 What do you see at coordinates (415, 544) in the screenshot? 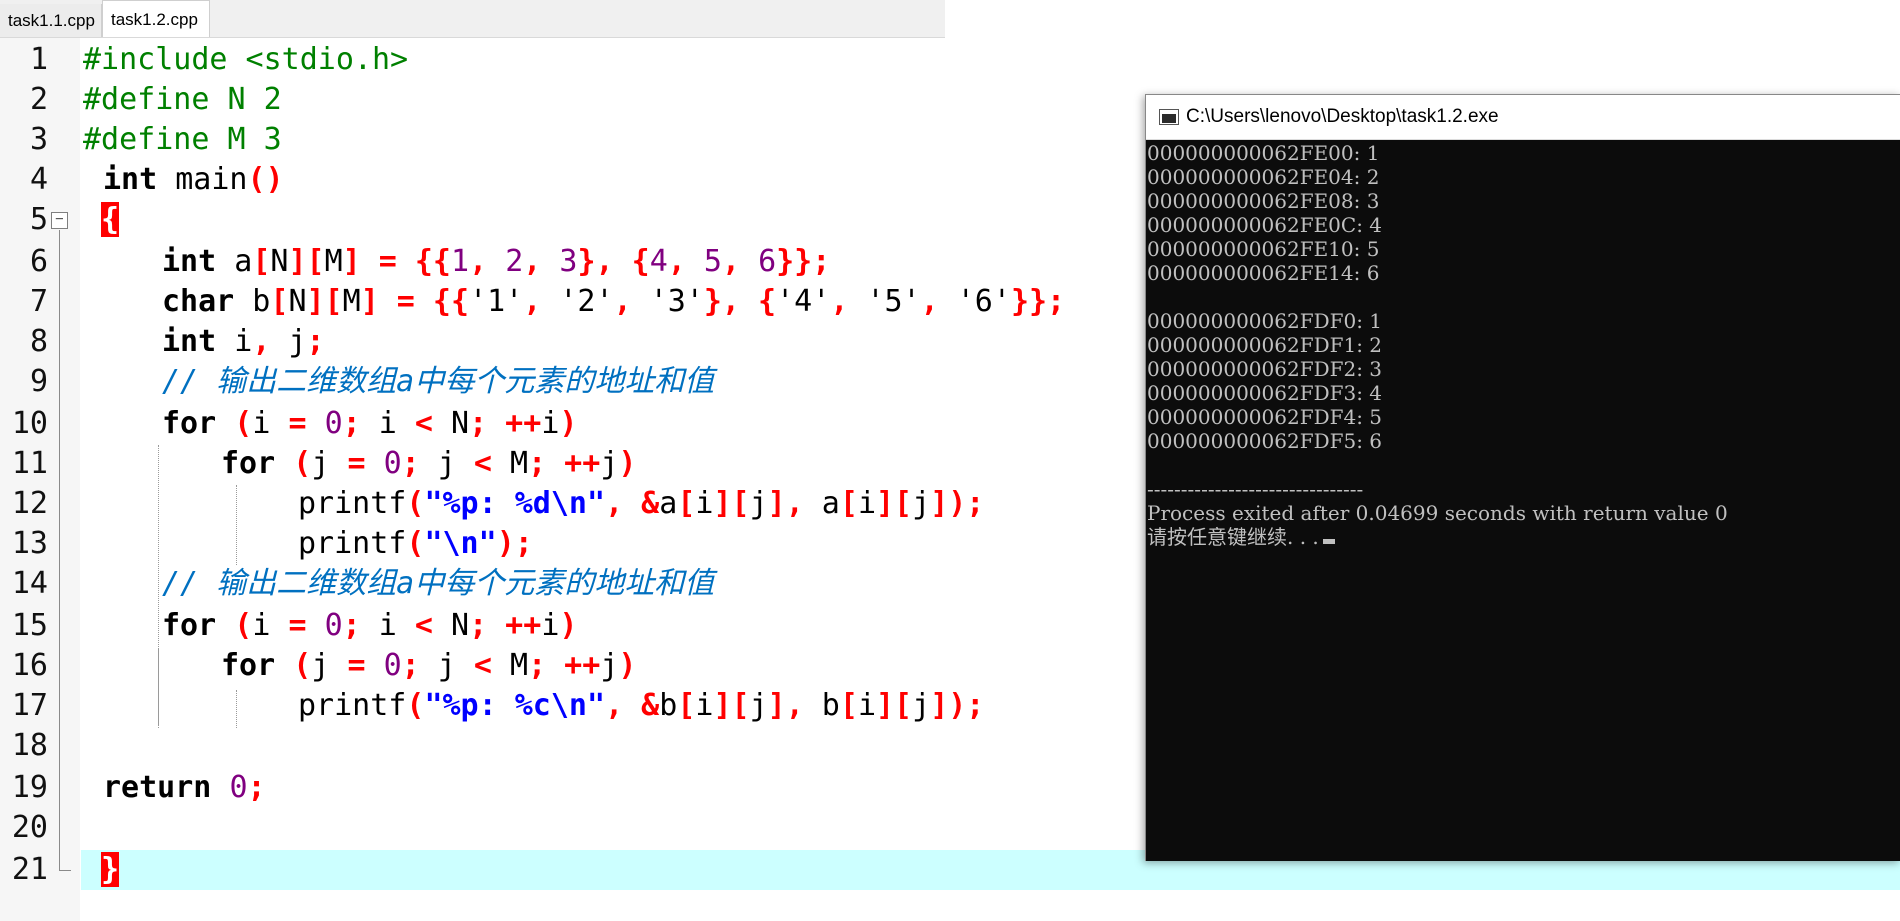
I see `code-line-13: printf("\n");` at bounding box center [415, 544].